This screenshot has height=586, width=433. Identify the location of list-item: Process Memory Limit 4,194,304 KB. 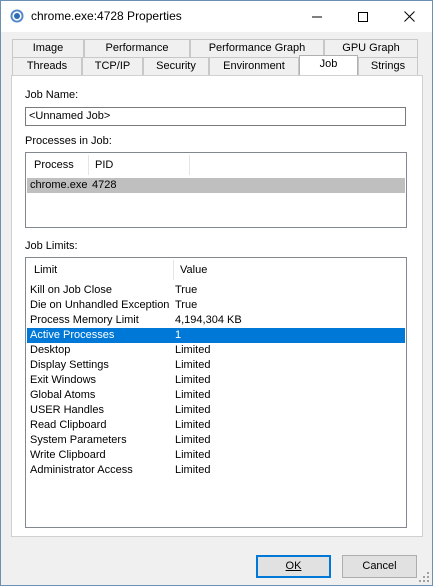
(216, 320).